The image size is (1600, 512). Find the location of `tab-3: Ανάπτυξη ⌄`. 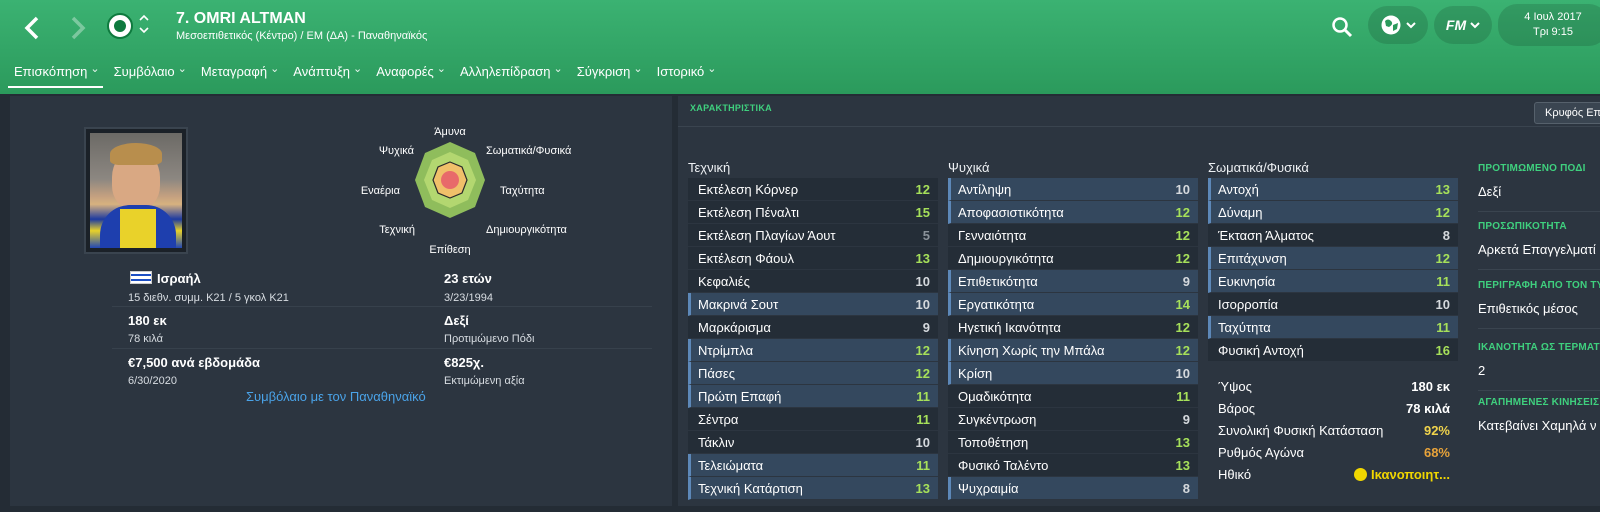

tab-3: Ανάπτυξη ⌄ is located at coordinates (332, 72).